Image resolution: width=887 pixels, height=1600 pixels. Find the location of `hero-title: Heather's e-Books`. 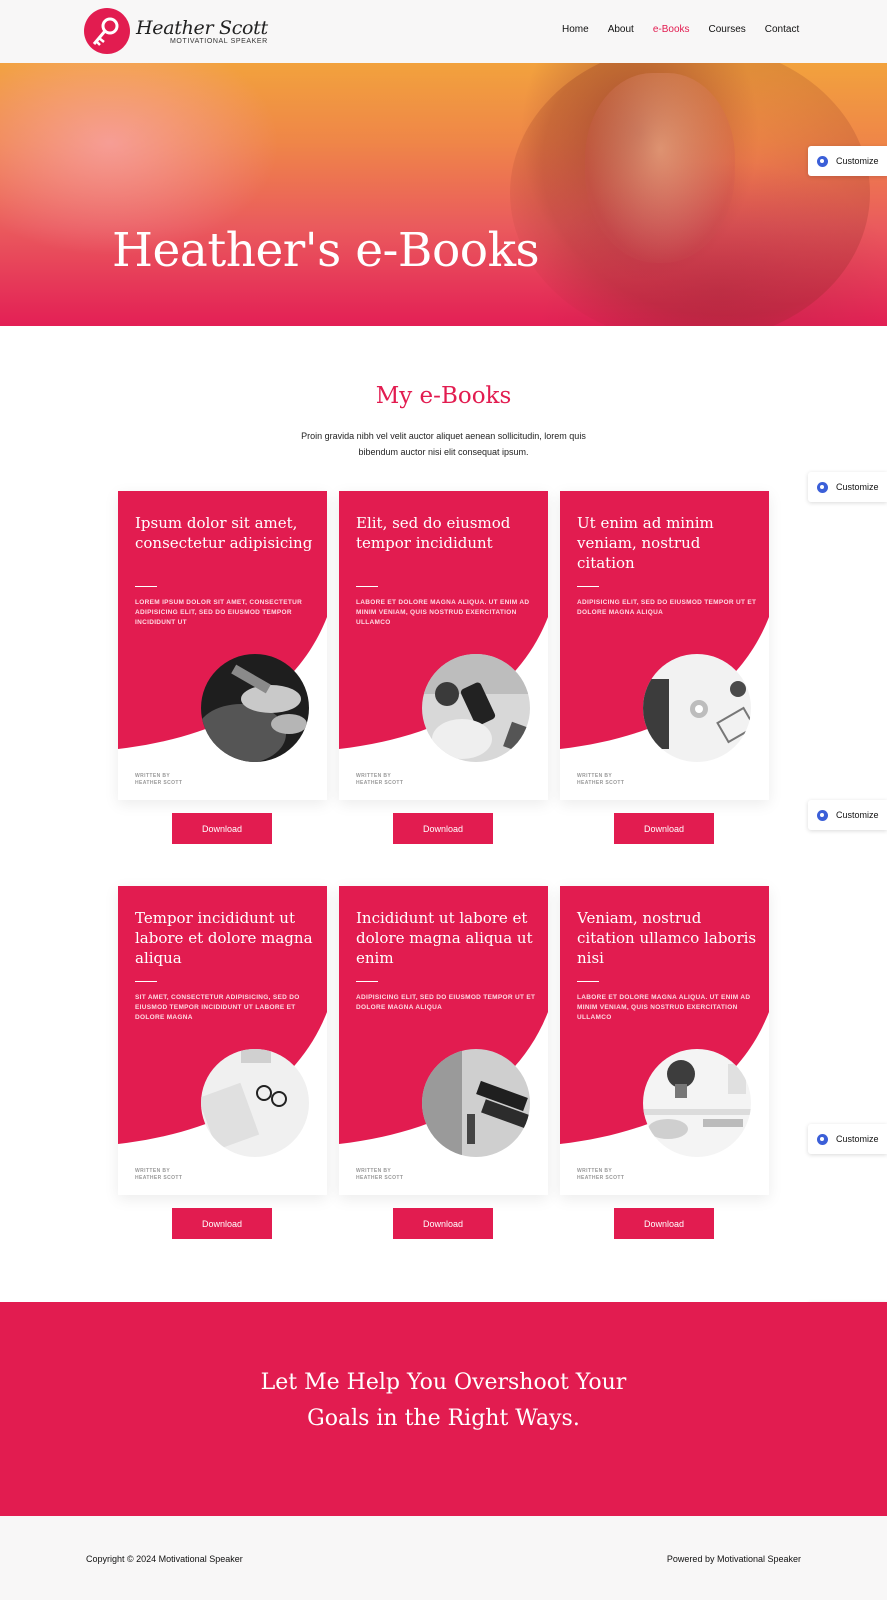

hero-title: Heather's e-Books is located at coordinates (326, 250).